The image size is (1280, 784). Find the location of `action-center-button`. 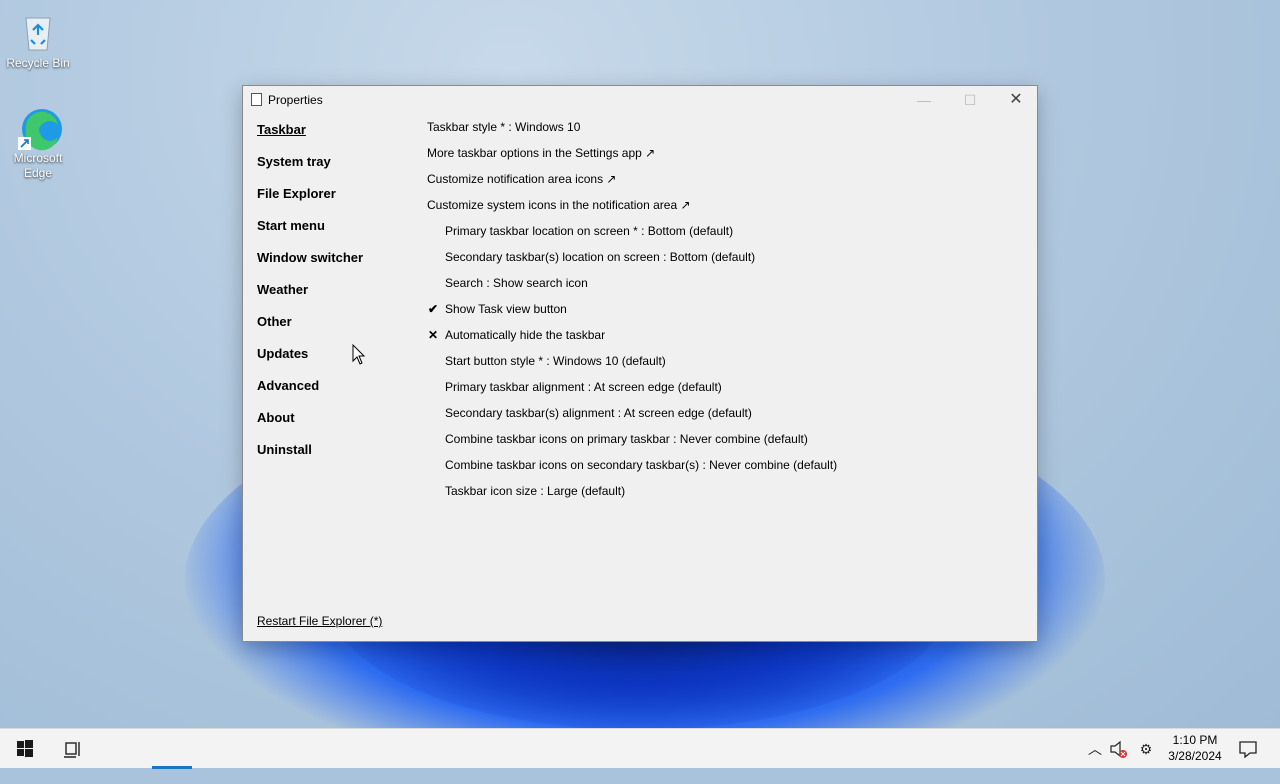

action-center-button is located at coordinates (1248, 749).